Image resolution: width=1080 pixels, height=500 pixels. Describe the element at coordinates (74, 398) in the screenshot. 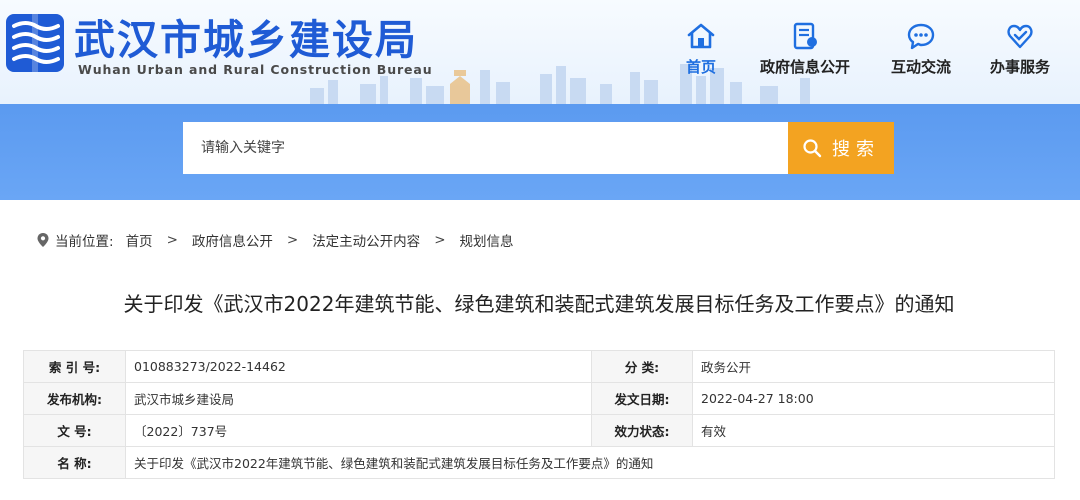

I see `meta-key-issuer: 发布机构:` at that location.